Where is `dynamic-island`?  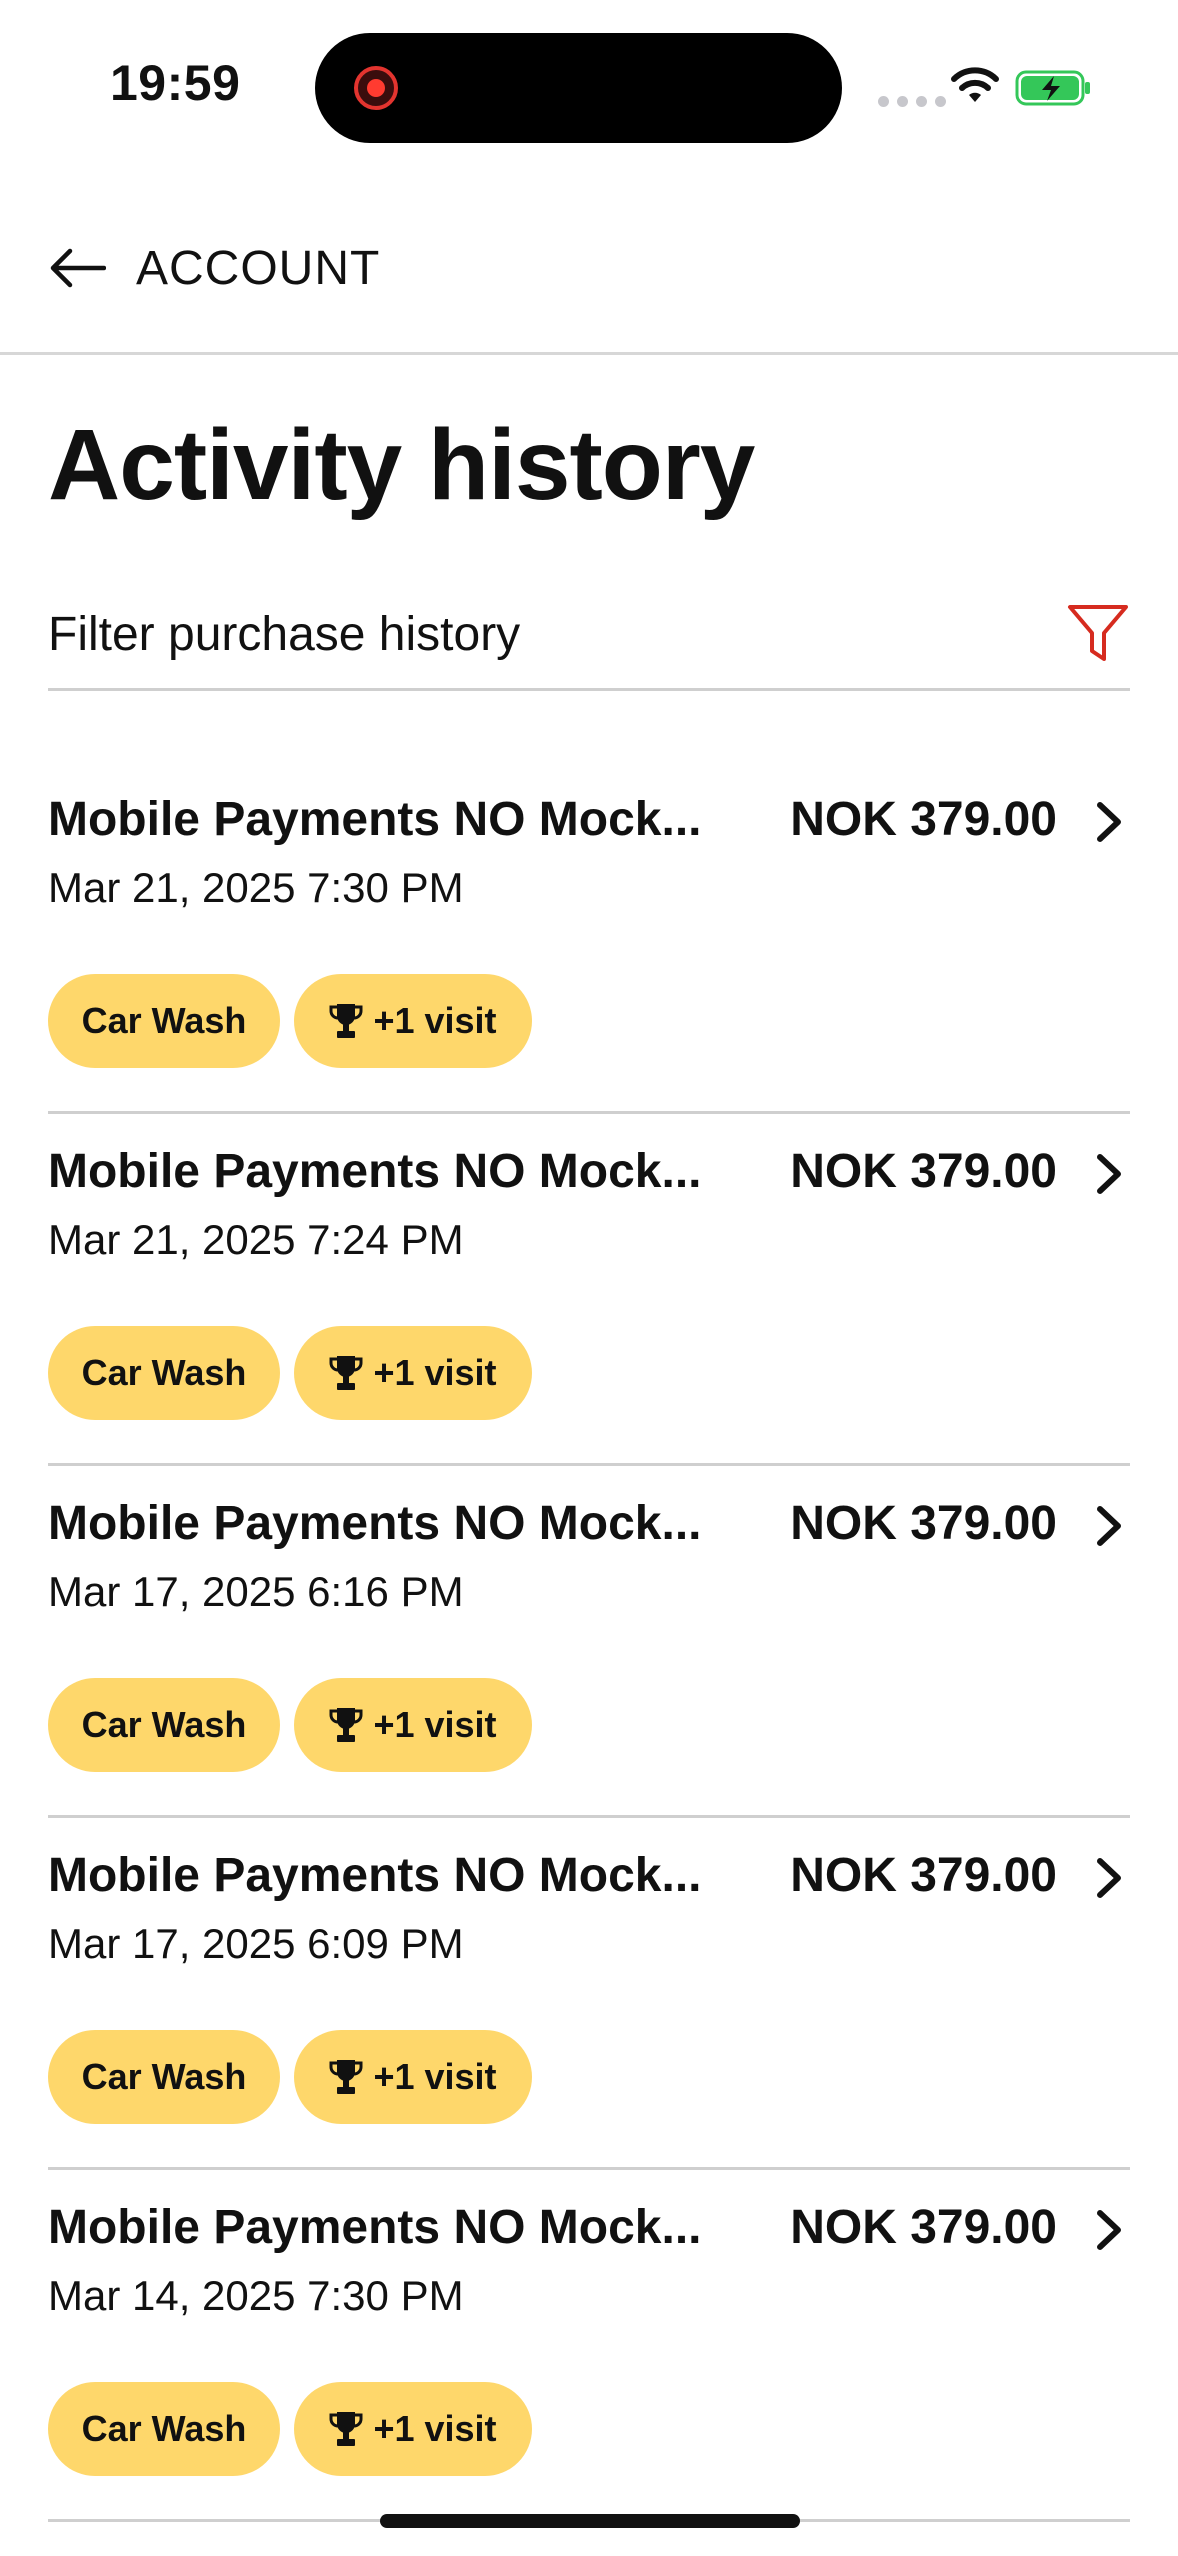 dynamic-island is located at coordinates (578, 88).